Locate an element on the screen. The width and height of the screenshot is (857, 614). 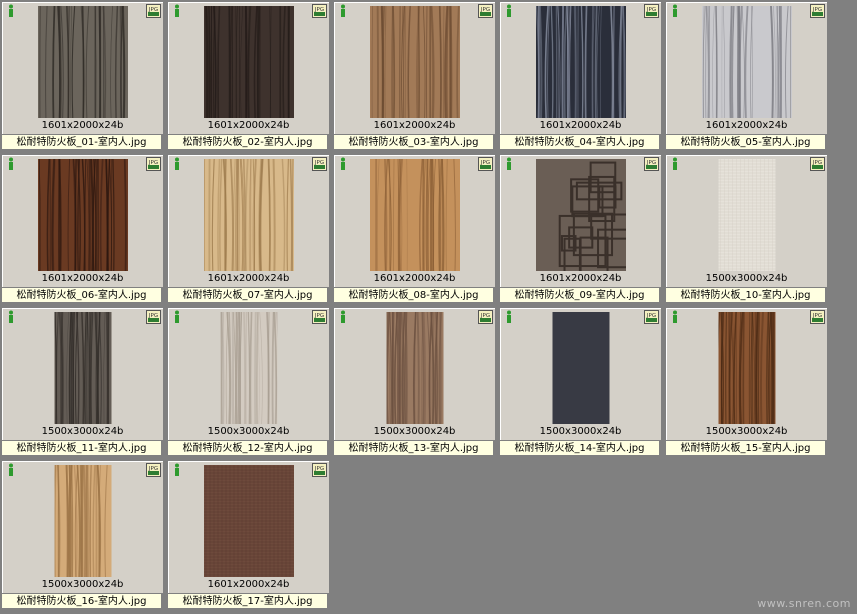
thumbnail-tile: JPG 1500x3000x24b 松耐特防火板_12-室内人.jpg is located at coordinates (248, 382).